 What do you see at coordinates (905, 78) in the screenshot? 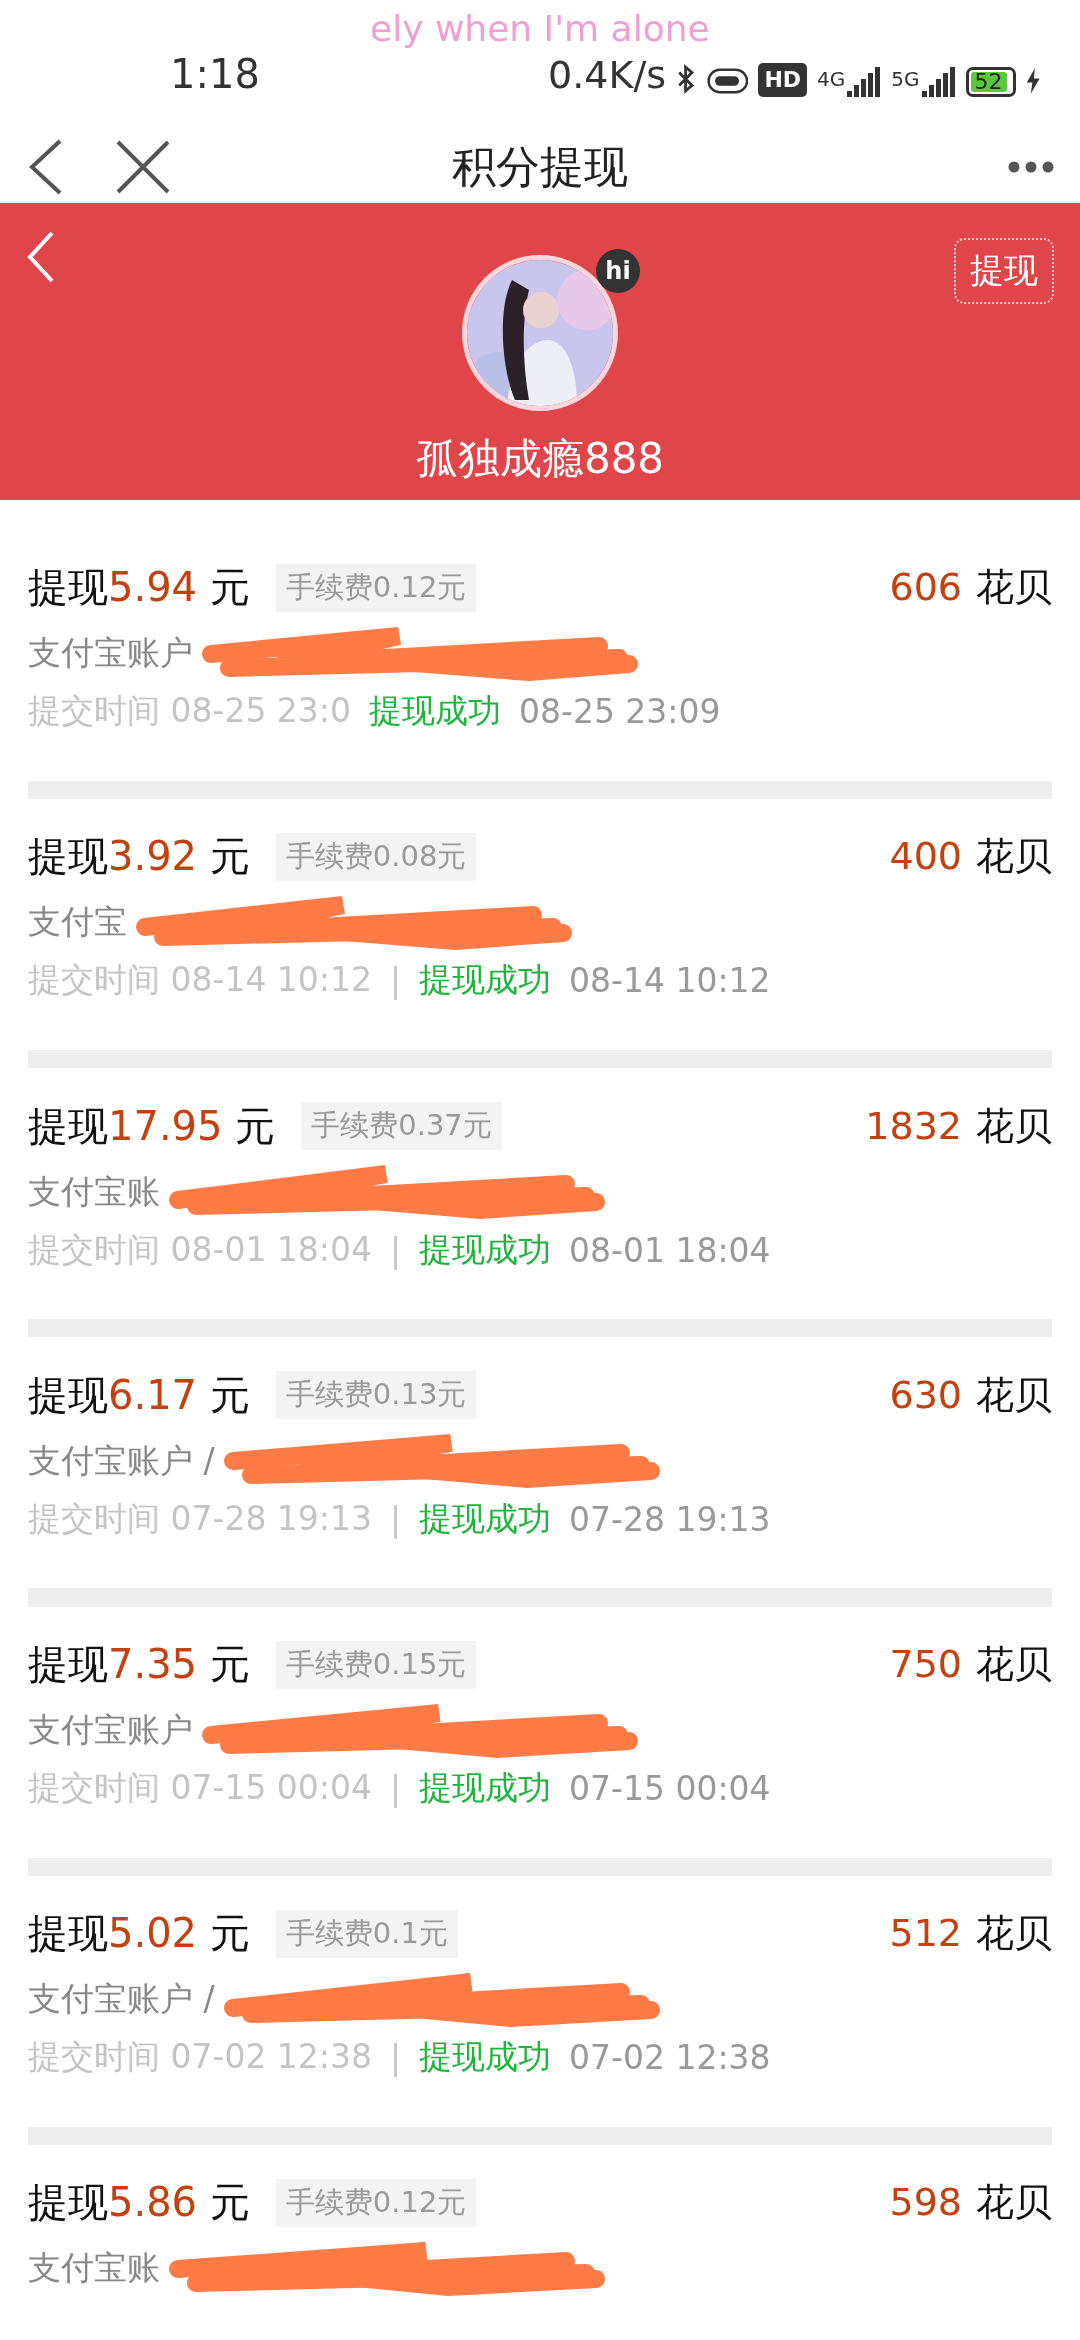
I see `network-label: 5G` at bounding box center [905, 78].